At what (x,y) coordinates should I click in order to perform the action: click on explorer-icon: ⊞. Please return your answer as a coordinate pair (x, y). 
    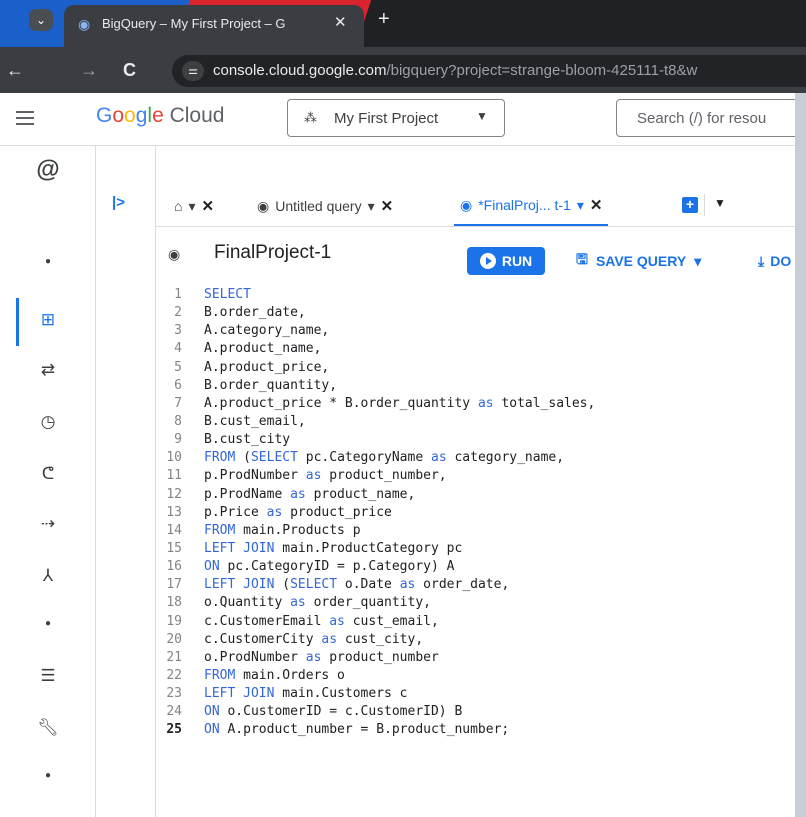
    Looking at the image, I should click on (48, 320).